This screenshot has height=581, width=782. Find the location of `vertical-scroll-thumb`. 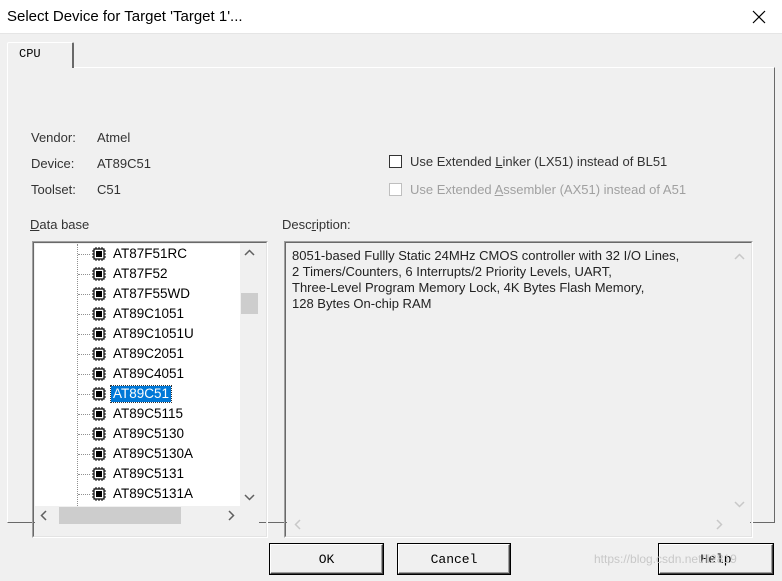

vertical-scroll-thumb is located at coordinates (249, 303).